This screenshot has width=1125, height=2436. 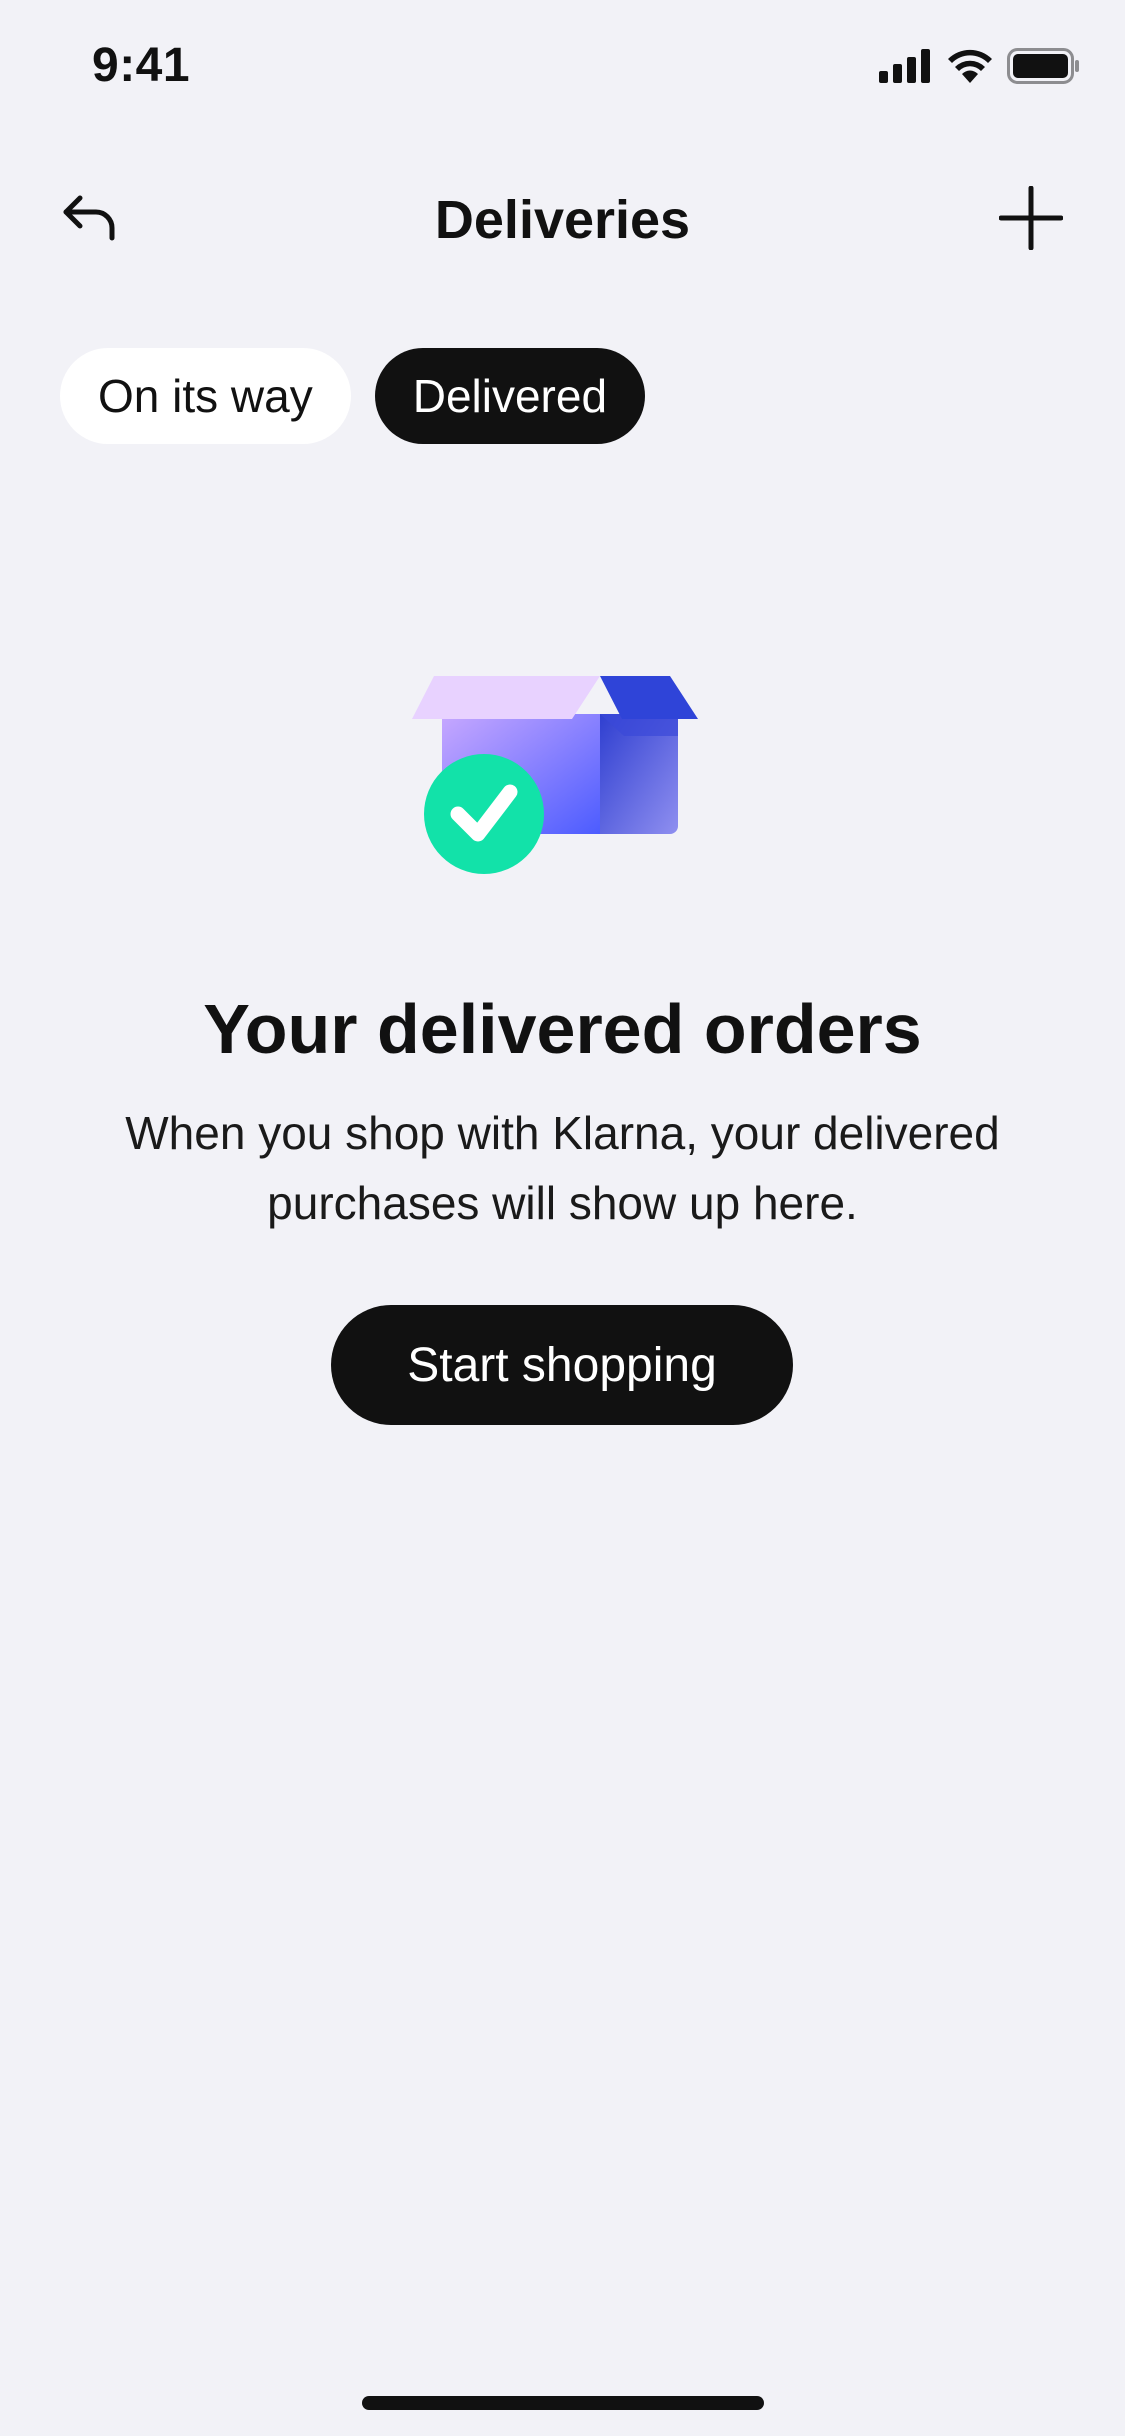 What do you see at coordinates (205, 396) in the screenshot?
I see `tab-on-its-way: On its way` at bounding box center [205, 396].